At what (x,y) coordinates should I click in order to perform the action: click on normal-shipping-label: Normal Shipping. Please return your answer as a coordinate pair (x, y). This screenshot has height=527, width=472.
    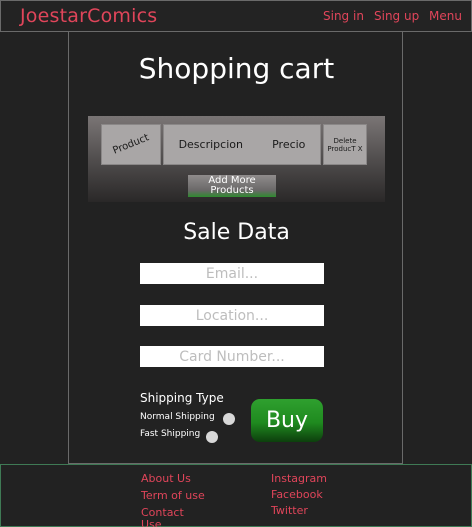
    Looking at the image, I should click on (177, 417).